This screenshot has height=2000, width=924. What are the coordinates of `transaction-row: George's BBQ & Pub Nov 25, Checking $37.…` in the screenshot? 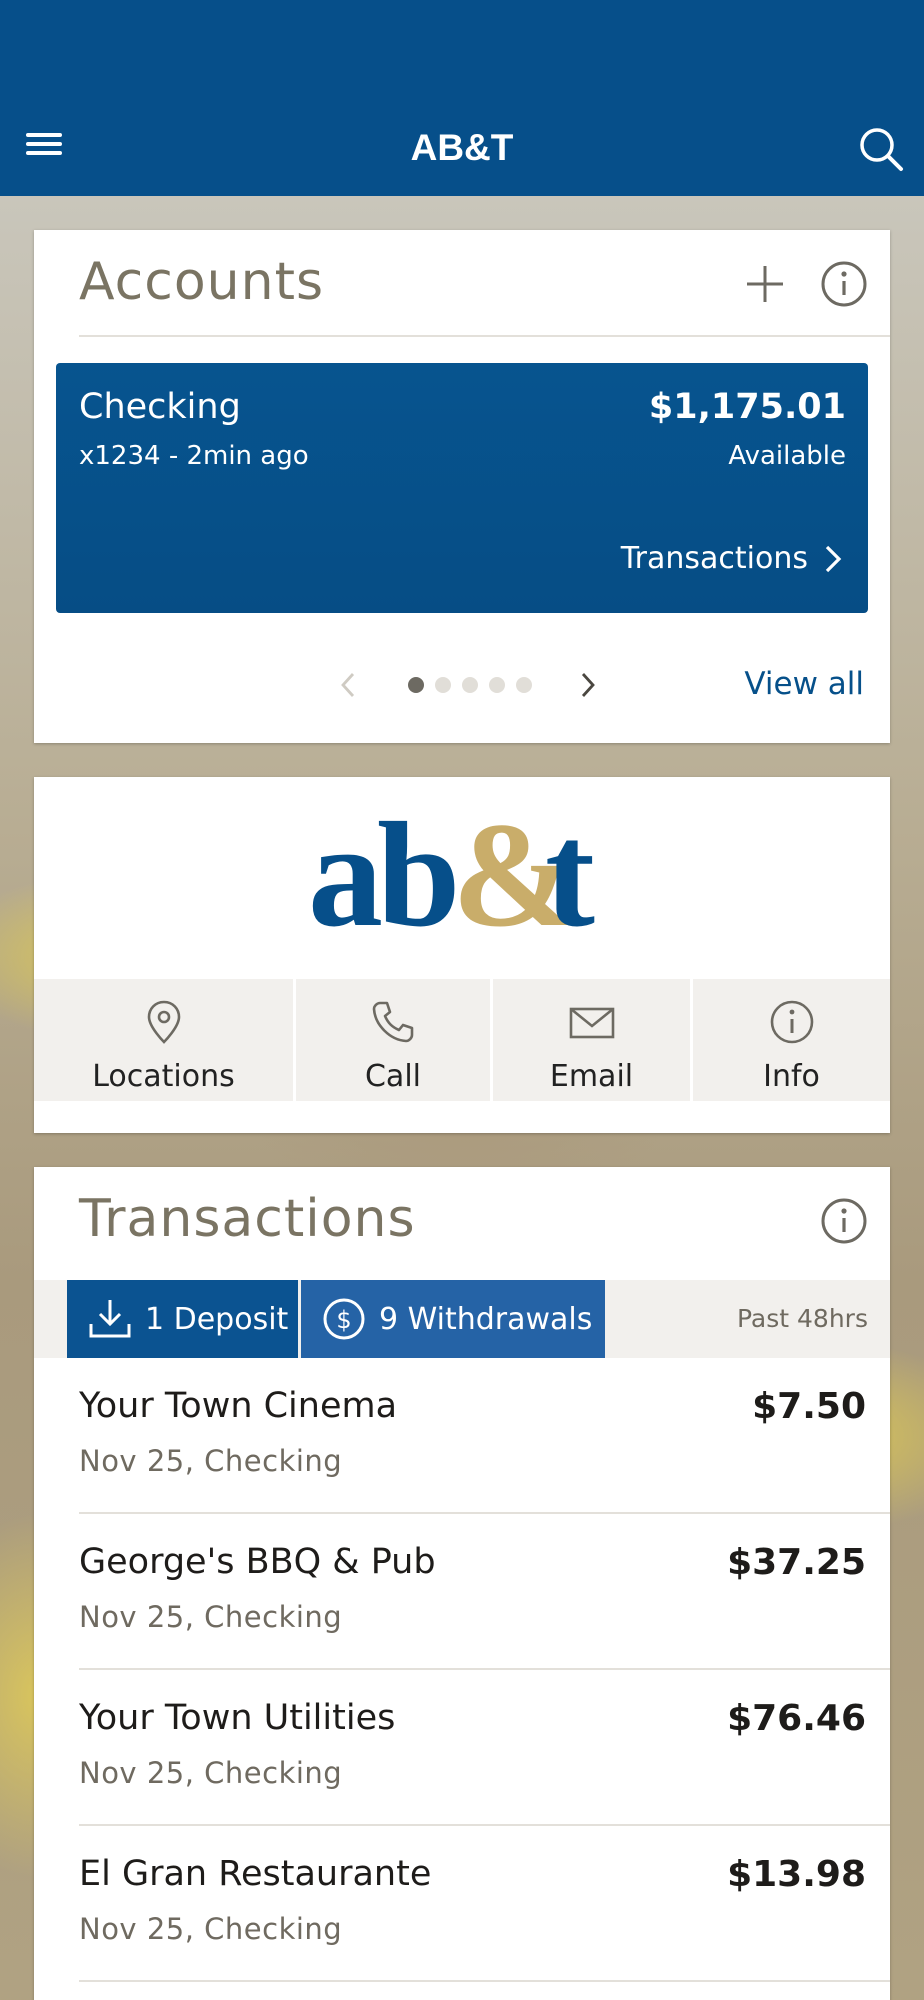 It's located at (462, 1592).